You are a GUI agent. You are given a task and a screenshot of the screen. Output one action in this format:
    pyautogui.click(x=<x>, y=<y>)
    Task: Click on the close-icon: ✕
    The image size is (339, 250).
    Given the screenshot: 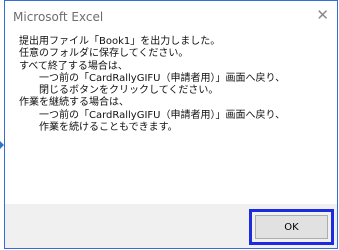 What is the action you would take?
    pyautogui.click(x=322, y=15)
    